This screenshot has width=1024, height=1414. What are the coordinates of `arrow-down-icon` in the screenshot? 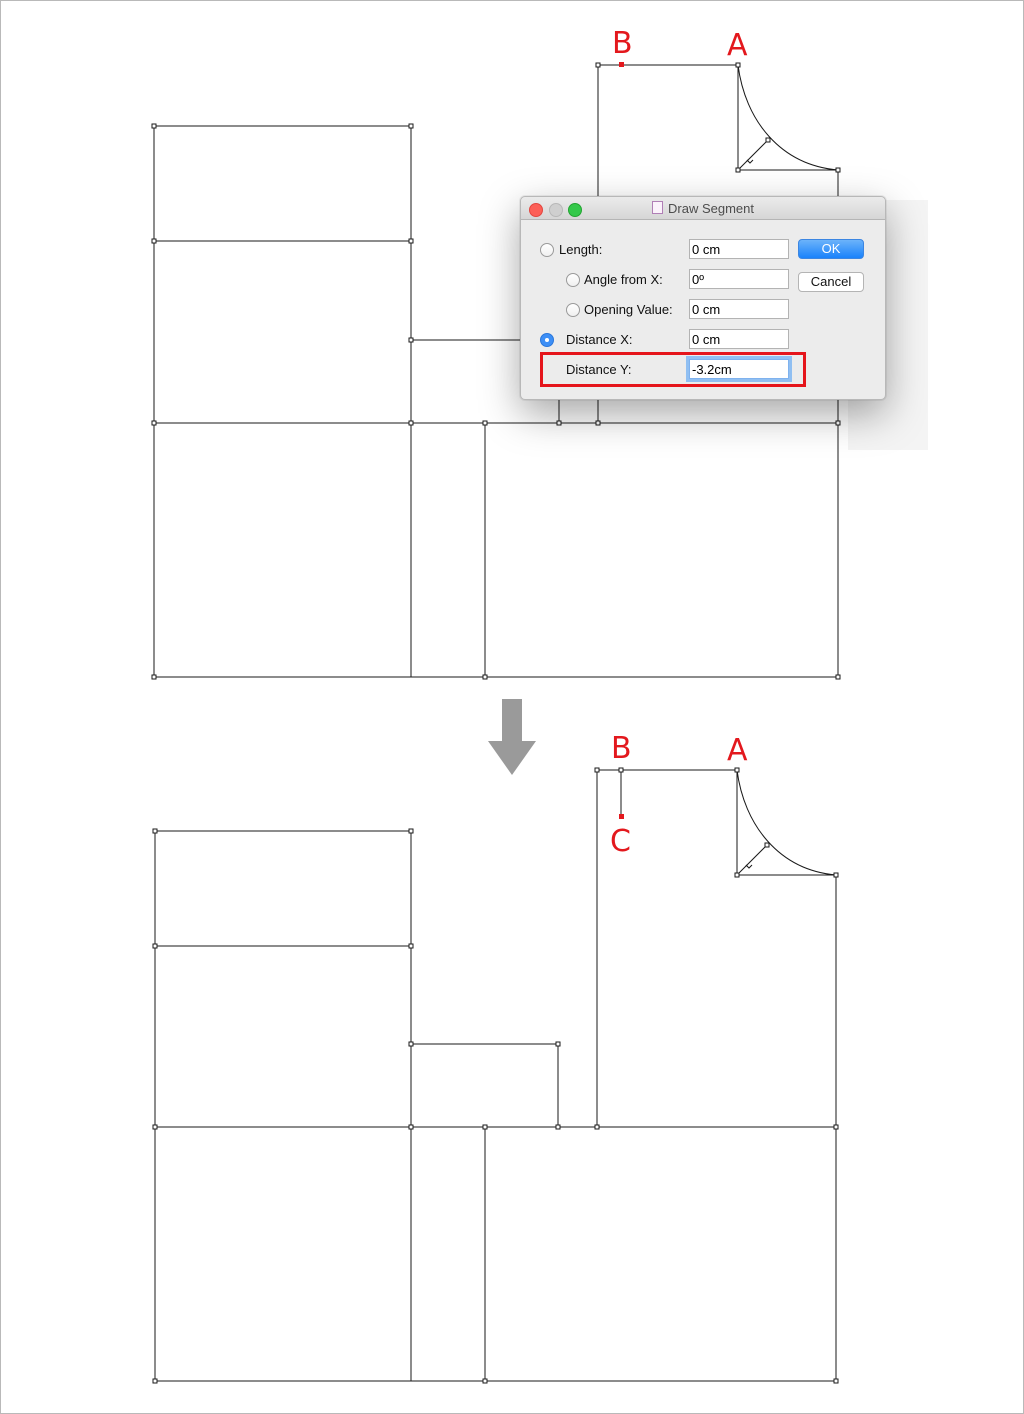 It's located at (512, 737).